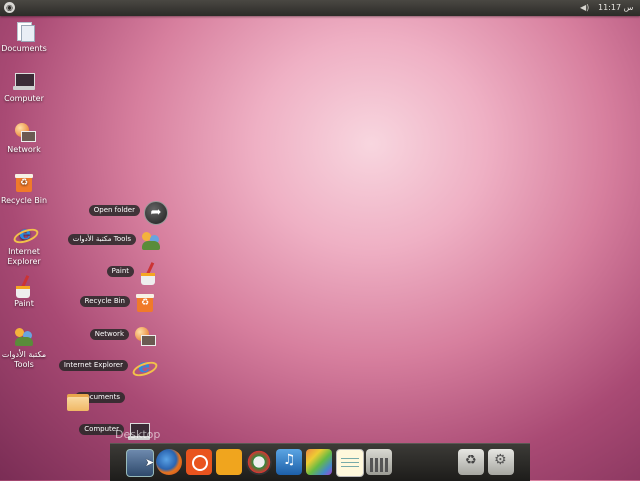 The image size is (640, 481). What do you see at coordinates (24, 81) in the screenshot?
I see `computer-icon` at bounding box center [24, 81].